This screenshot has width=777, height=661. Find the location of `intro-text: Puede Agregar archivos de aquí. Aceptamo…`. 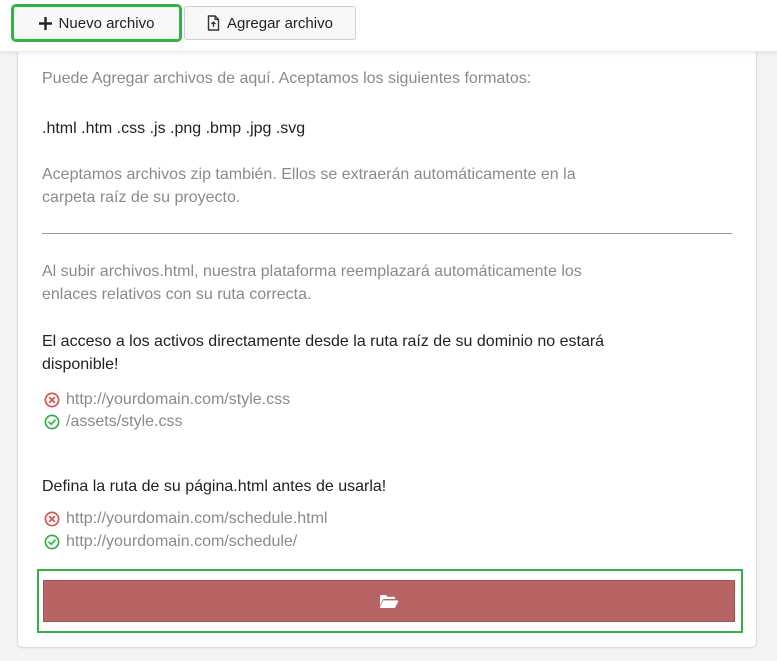

intro-text: Puede Agregar archivos de aquí. Aceptamo… is located at coordinates (287, 78).